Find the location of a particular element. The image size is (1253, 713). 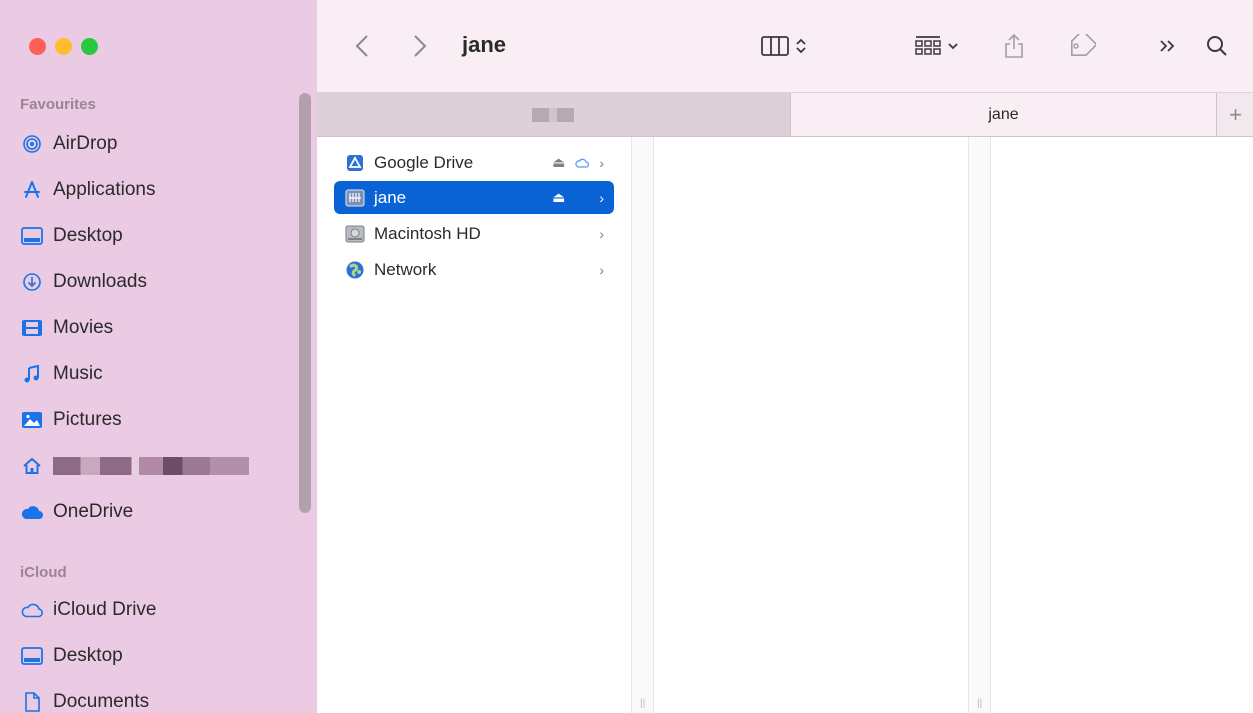

network-globe-icon is located at coordinates (355, 270).